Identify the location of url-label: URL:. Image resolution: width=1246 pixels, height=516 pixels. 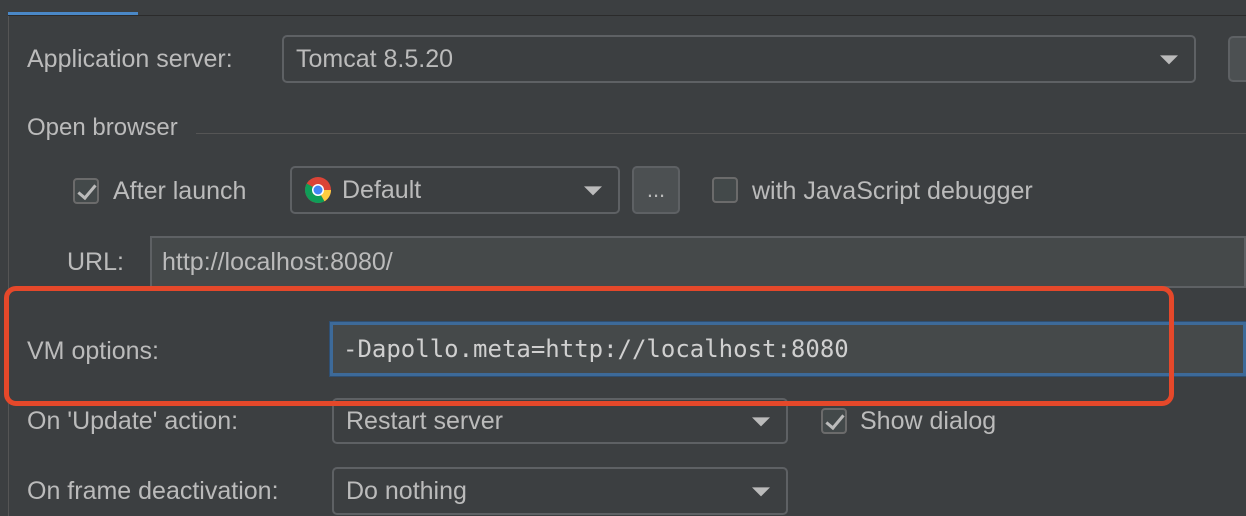
(95, 262).